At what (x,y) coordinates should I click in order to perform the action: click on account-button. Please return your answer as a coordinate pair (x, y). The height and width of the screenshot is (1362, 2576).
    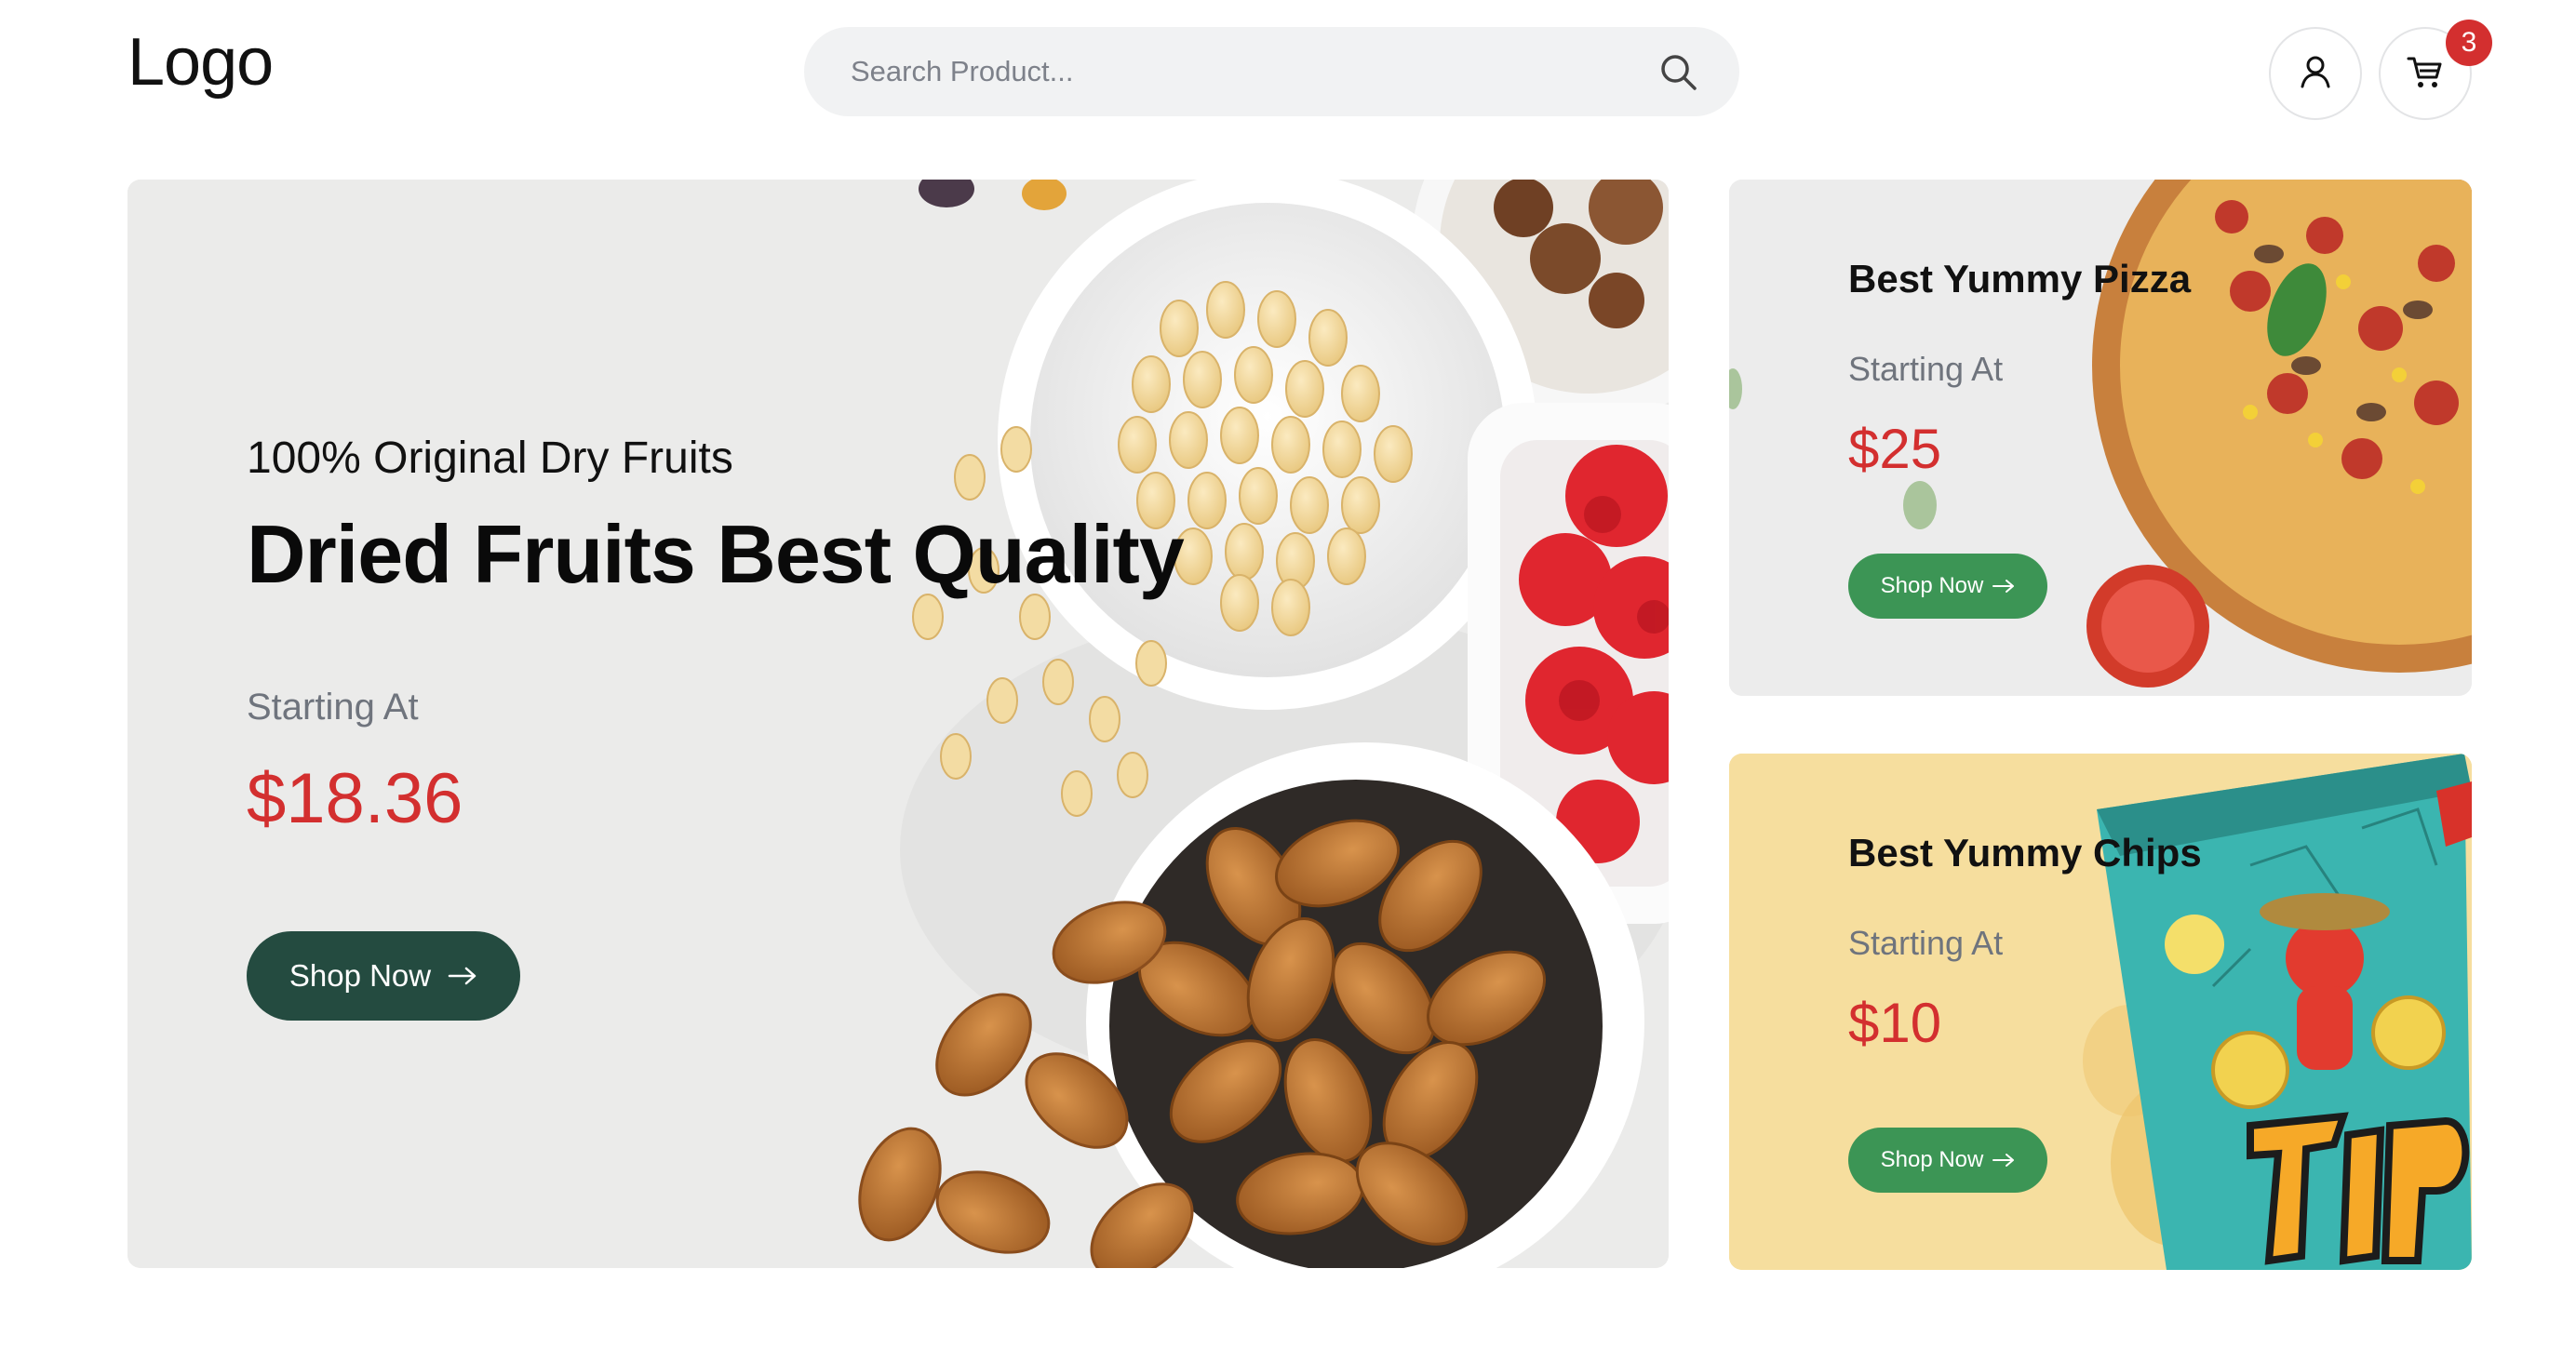
    Looking at the image, I should click on (2315, 73).